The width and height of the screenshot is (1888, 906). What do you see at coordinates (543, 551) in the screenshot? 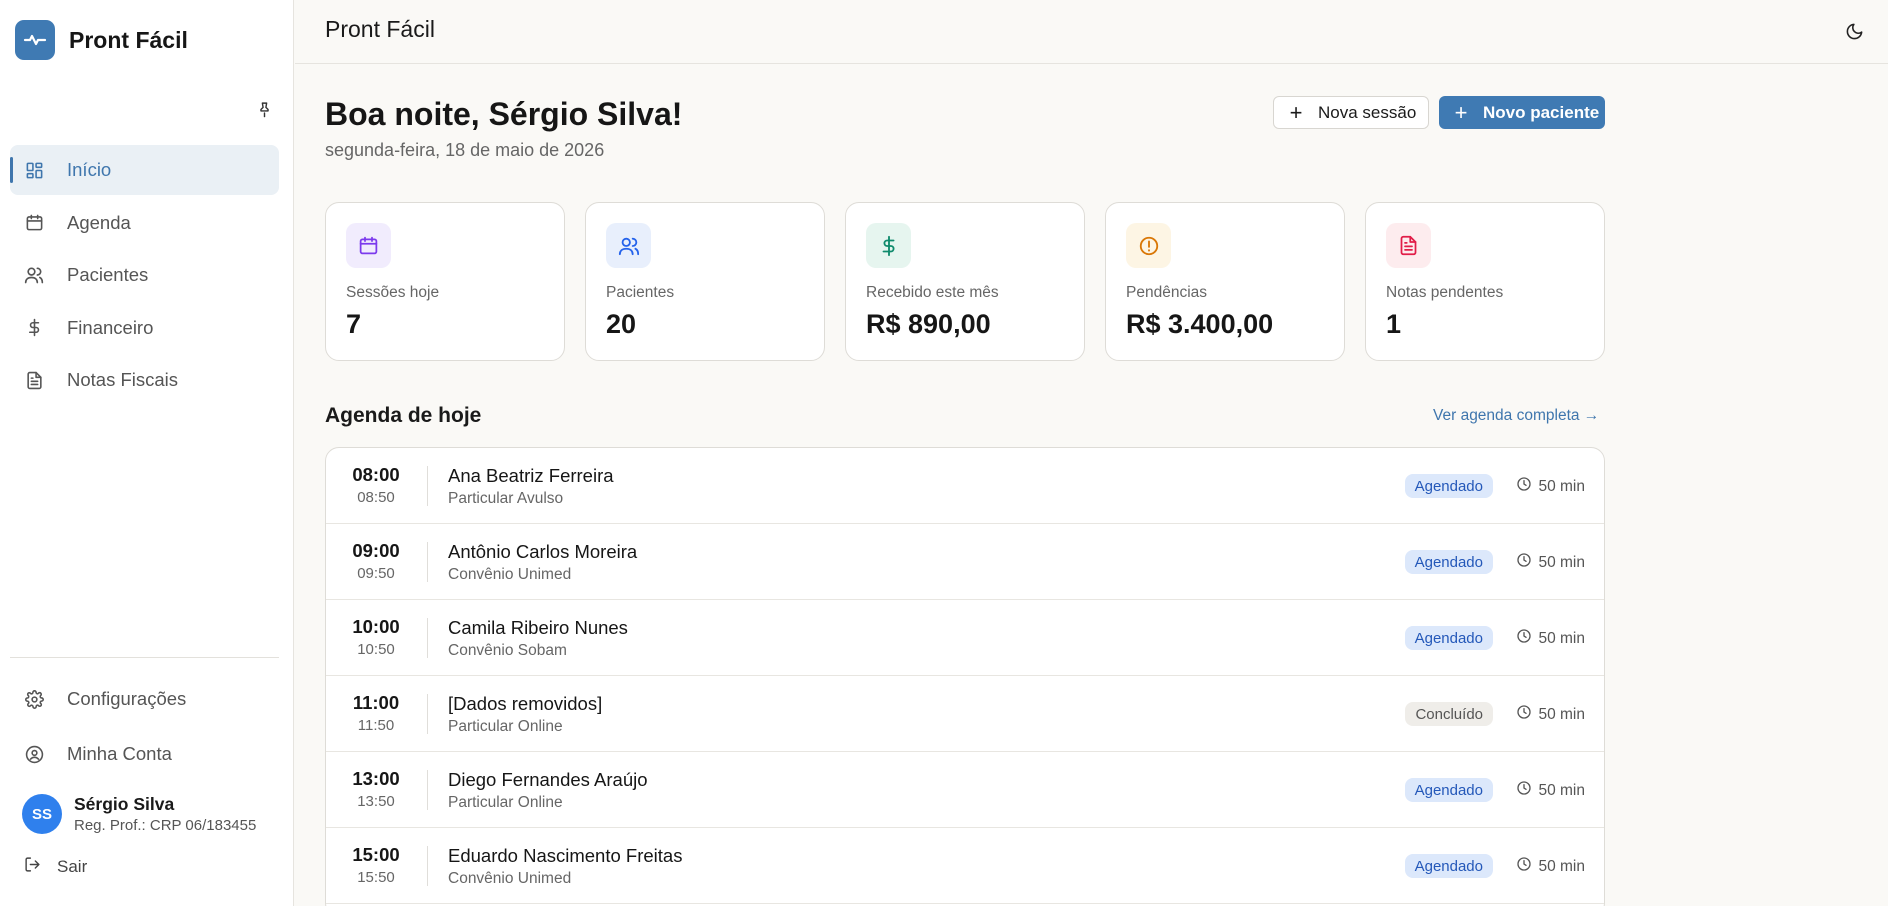
I see `patient-name: Antônio Carlos Moreira` at bounding box center [543, 551].